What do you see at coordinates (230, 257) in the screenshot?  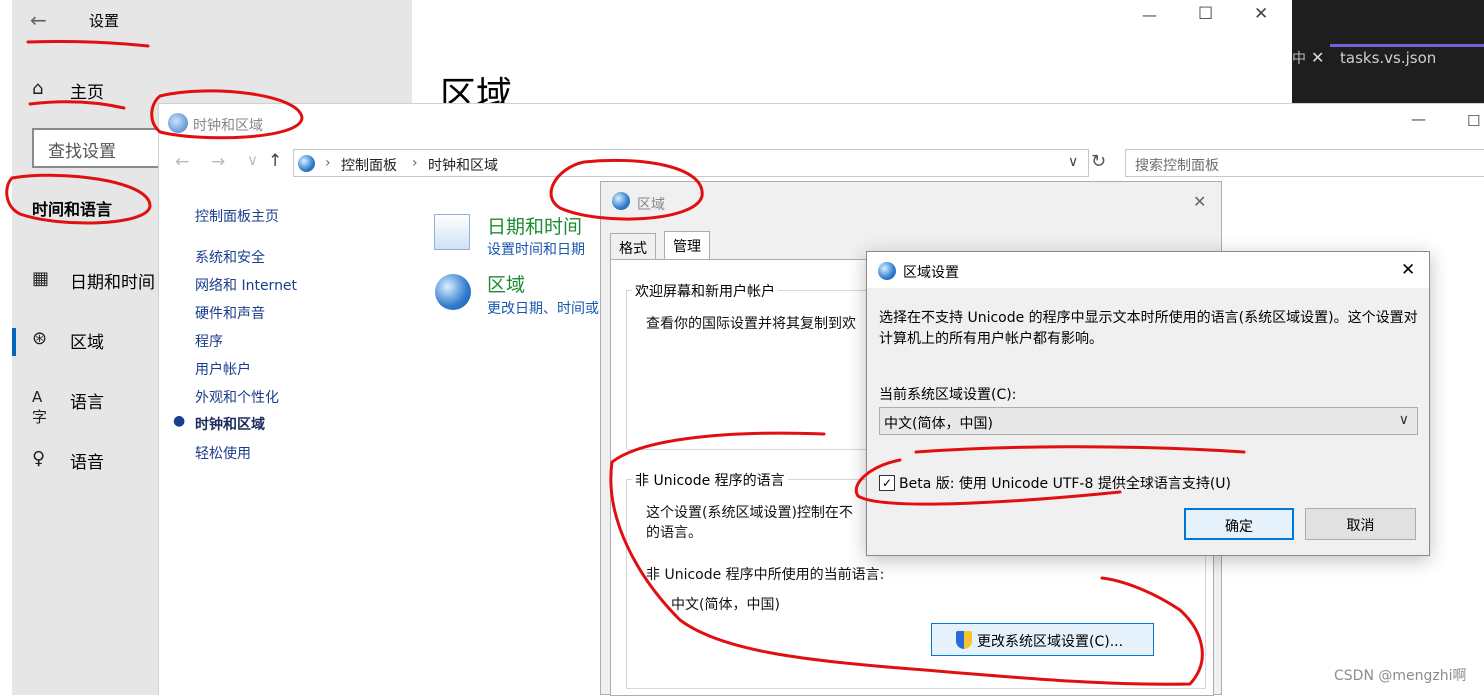 I see `cp-nav-system-security: 系统和安全` at bounding box center [230, 257].